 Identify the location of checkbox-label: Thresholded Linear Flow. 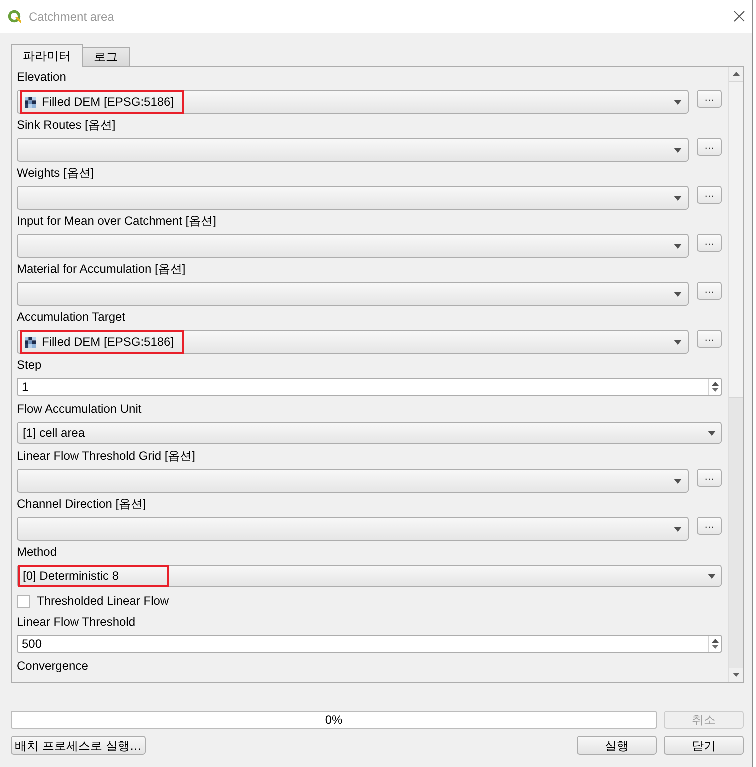
(103, 601).